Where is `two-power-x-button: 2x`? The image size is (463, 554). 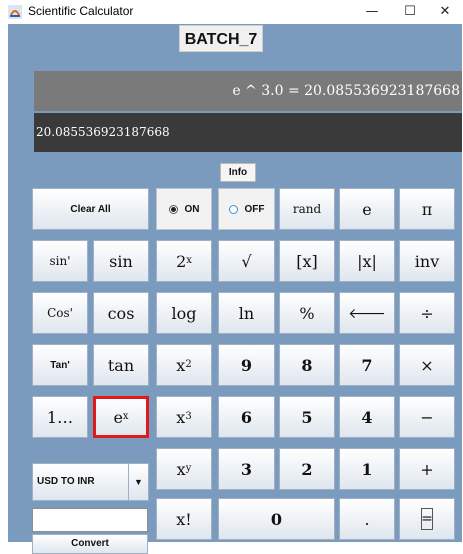
two-power-x-button: 2x is located at coordinates (184, 261).